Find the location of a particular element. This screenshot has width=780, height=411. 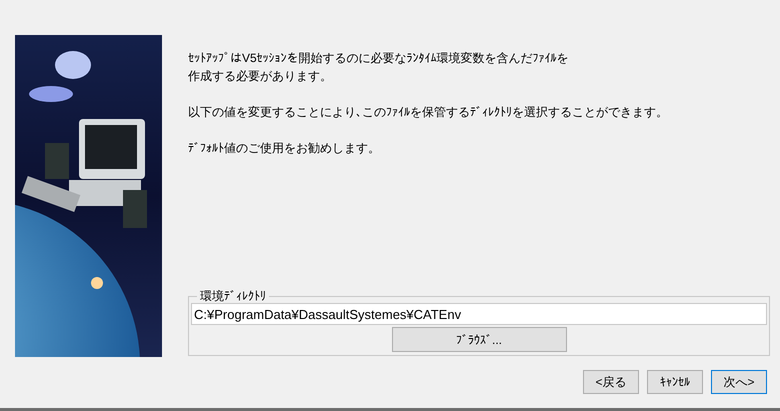

wizard-button: 次へ> is located at coordinates (739, 382).